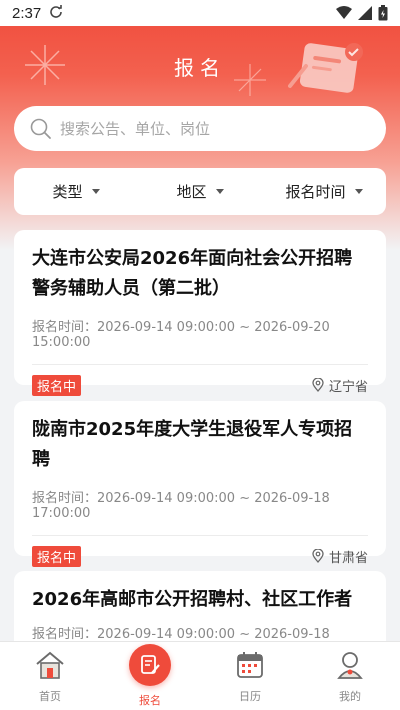  I want to click on profile-icon, so click(350, 665).